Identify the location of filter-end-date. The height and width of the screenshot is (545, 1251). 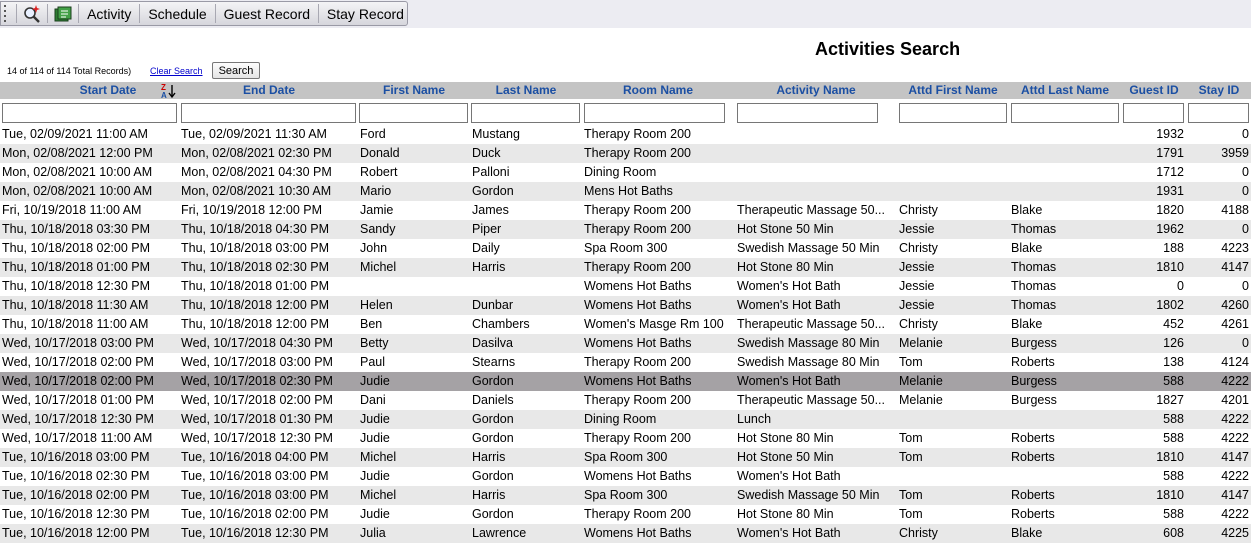
(268, 113).